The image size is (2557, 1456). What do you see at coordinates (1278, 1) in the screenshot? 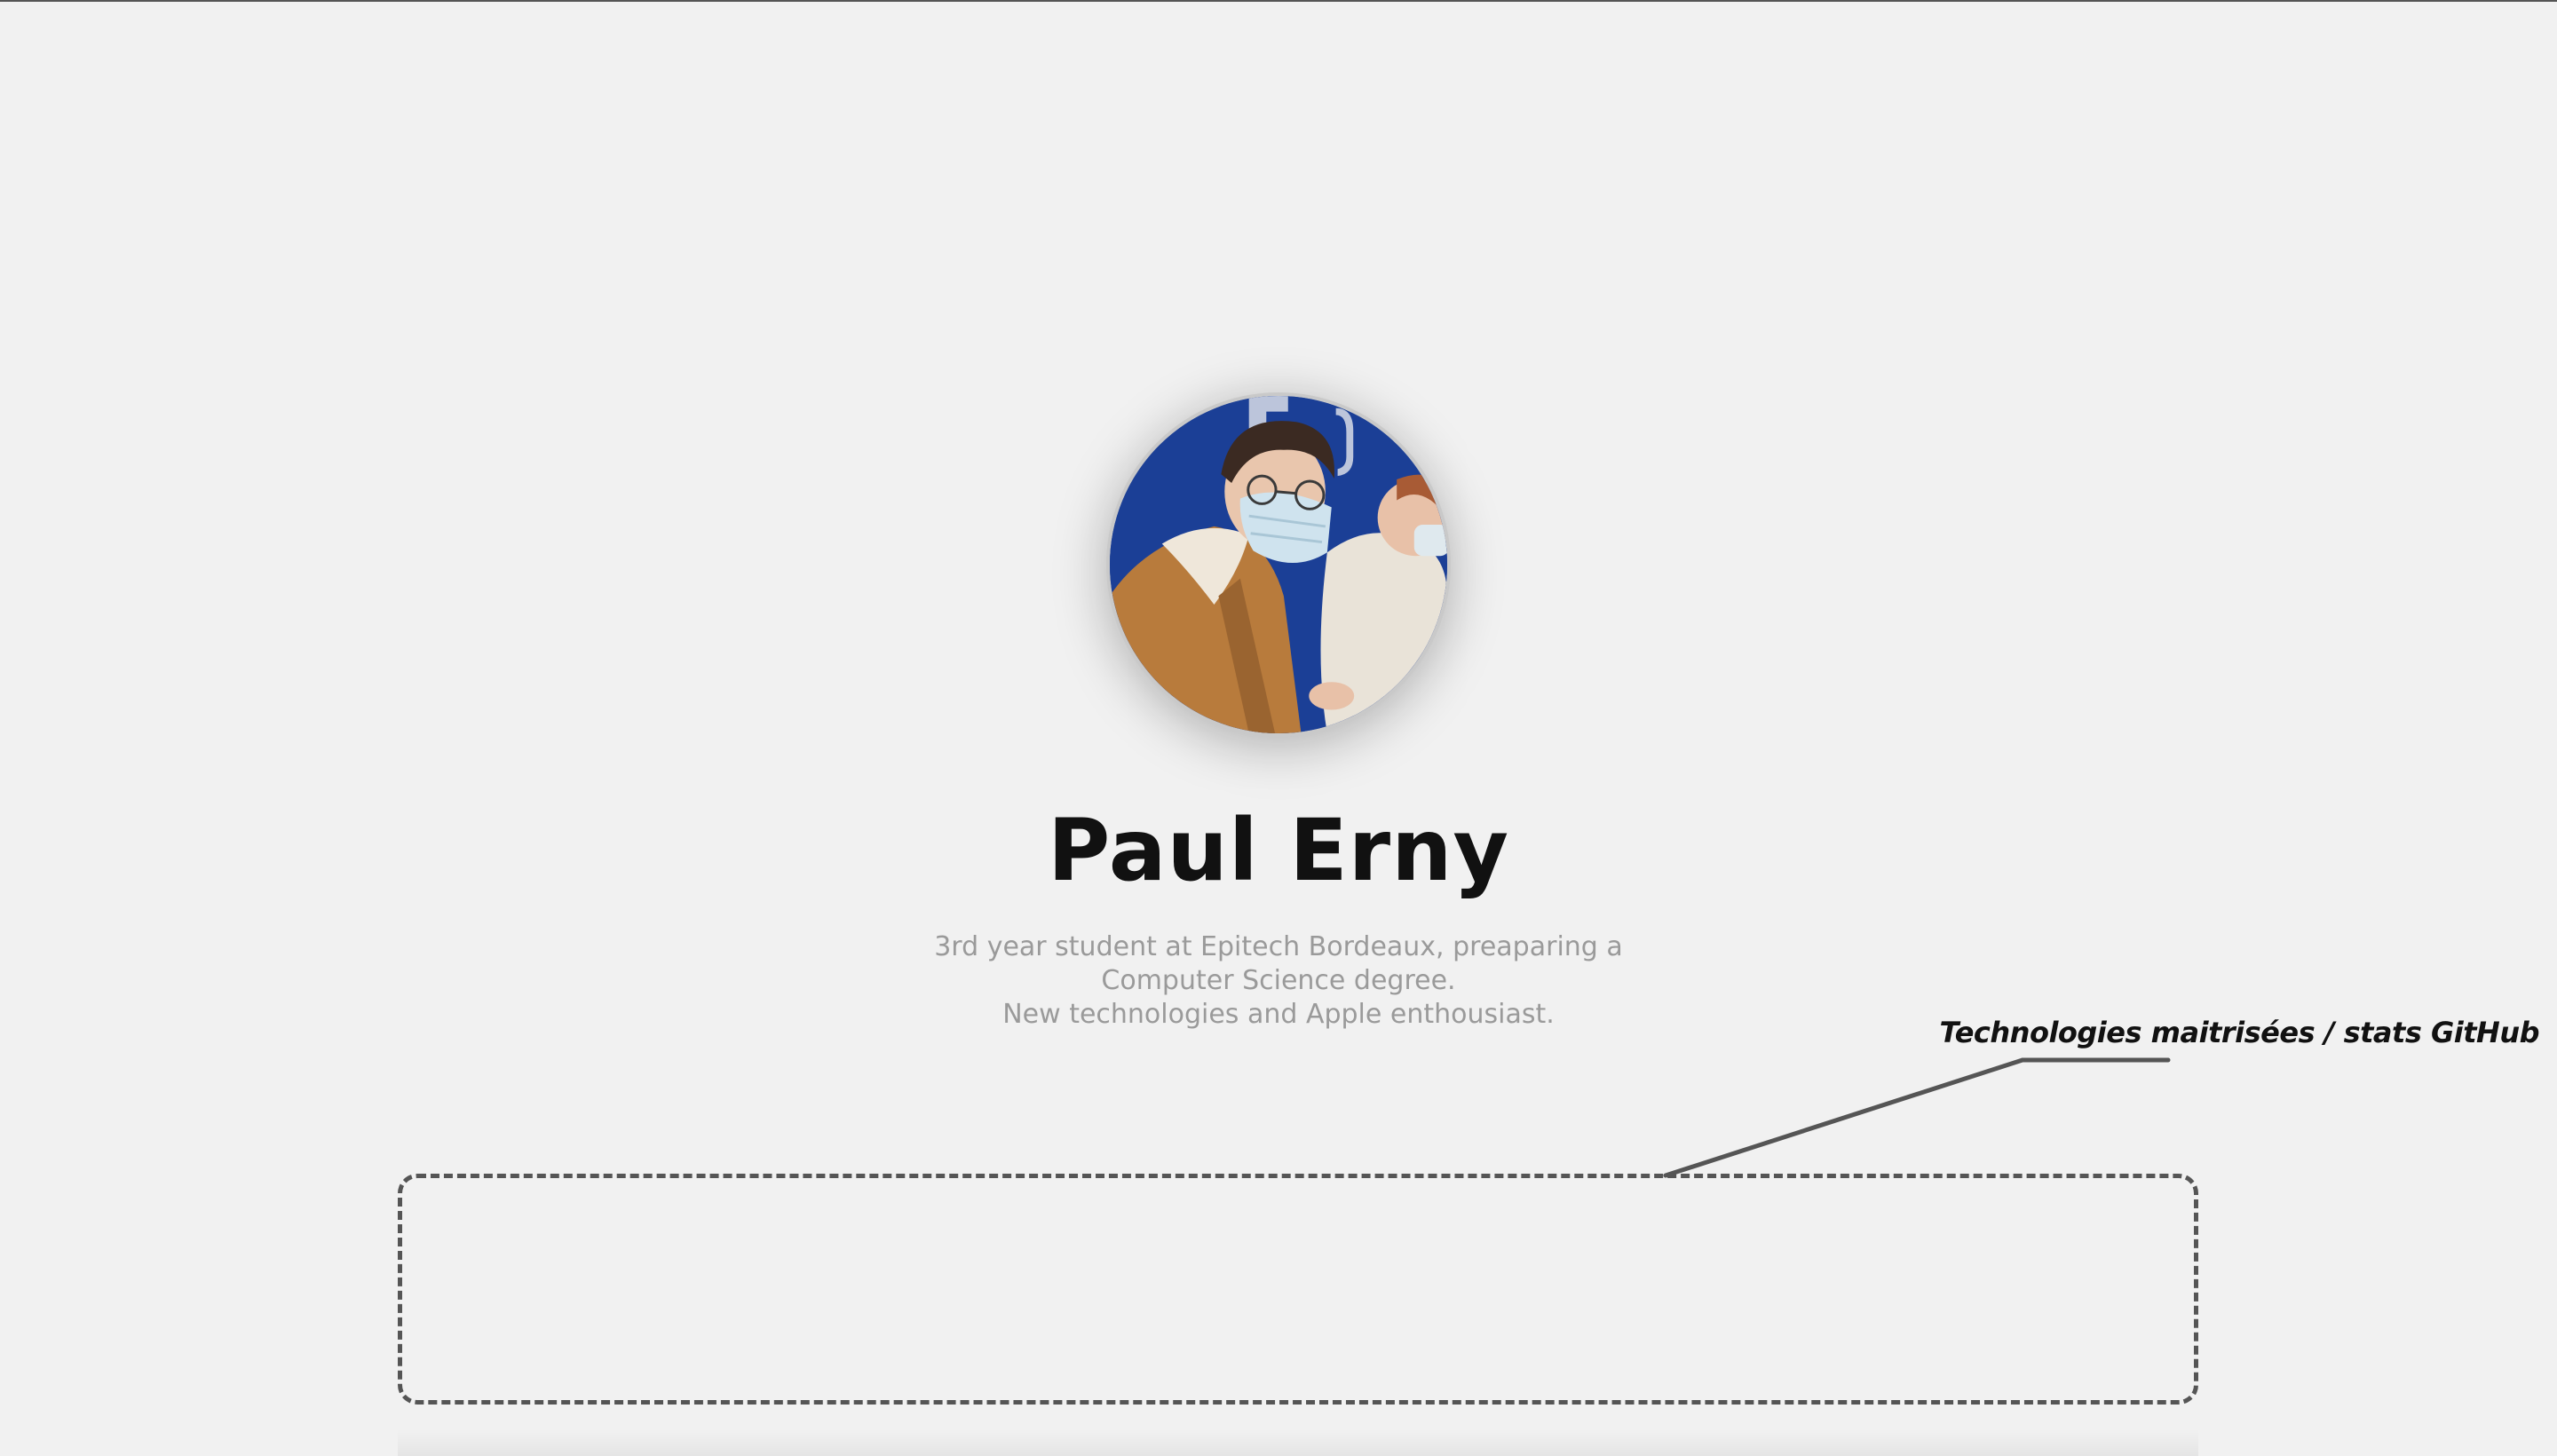
I see `top-divider` at bounding box center [1278, 1].